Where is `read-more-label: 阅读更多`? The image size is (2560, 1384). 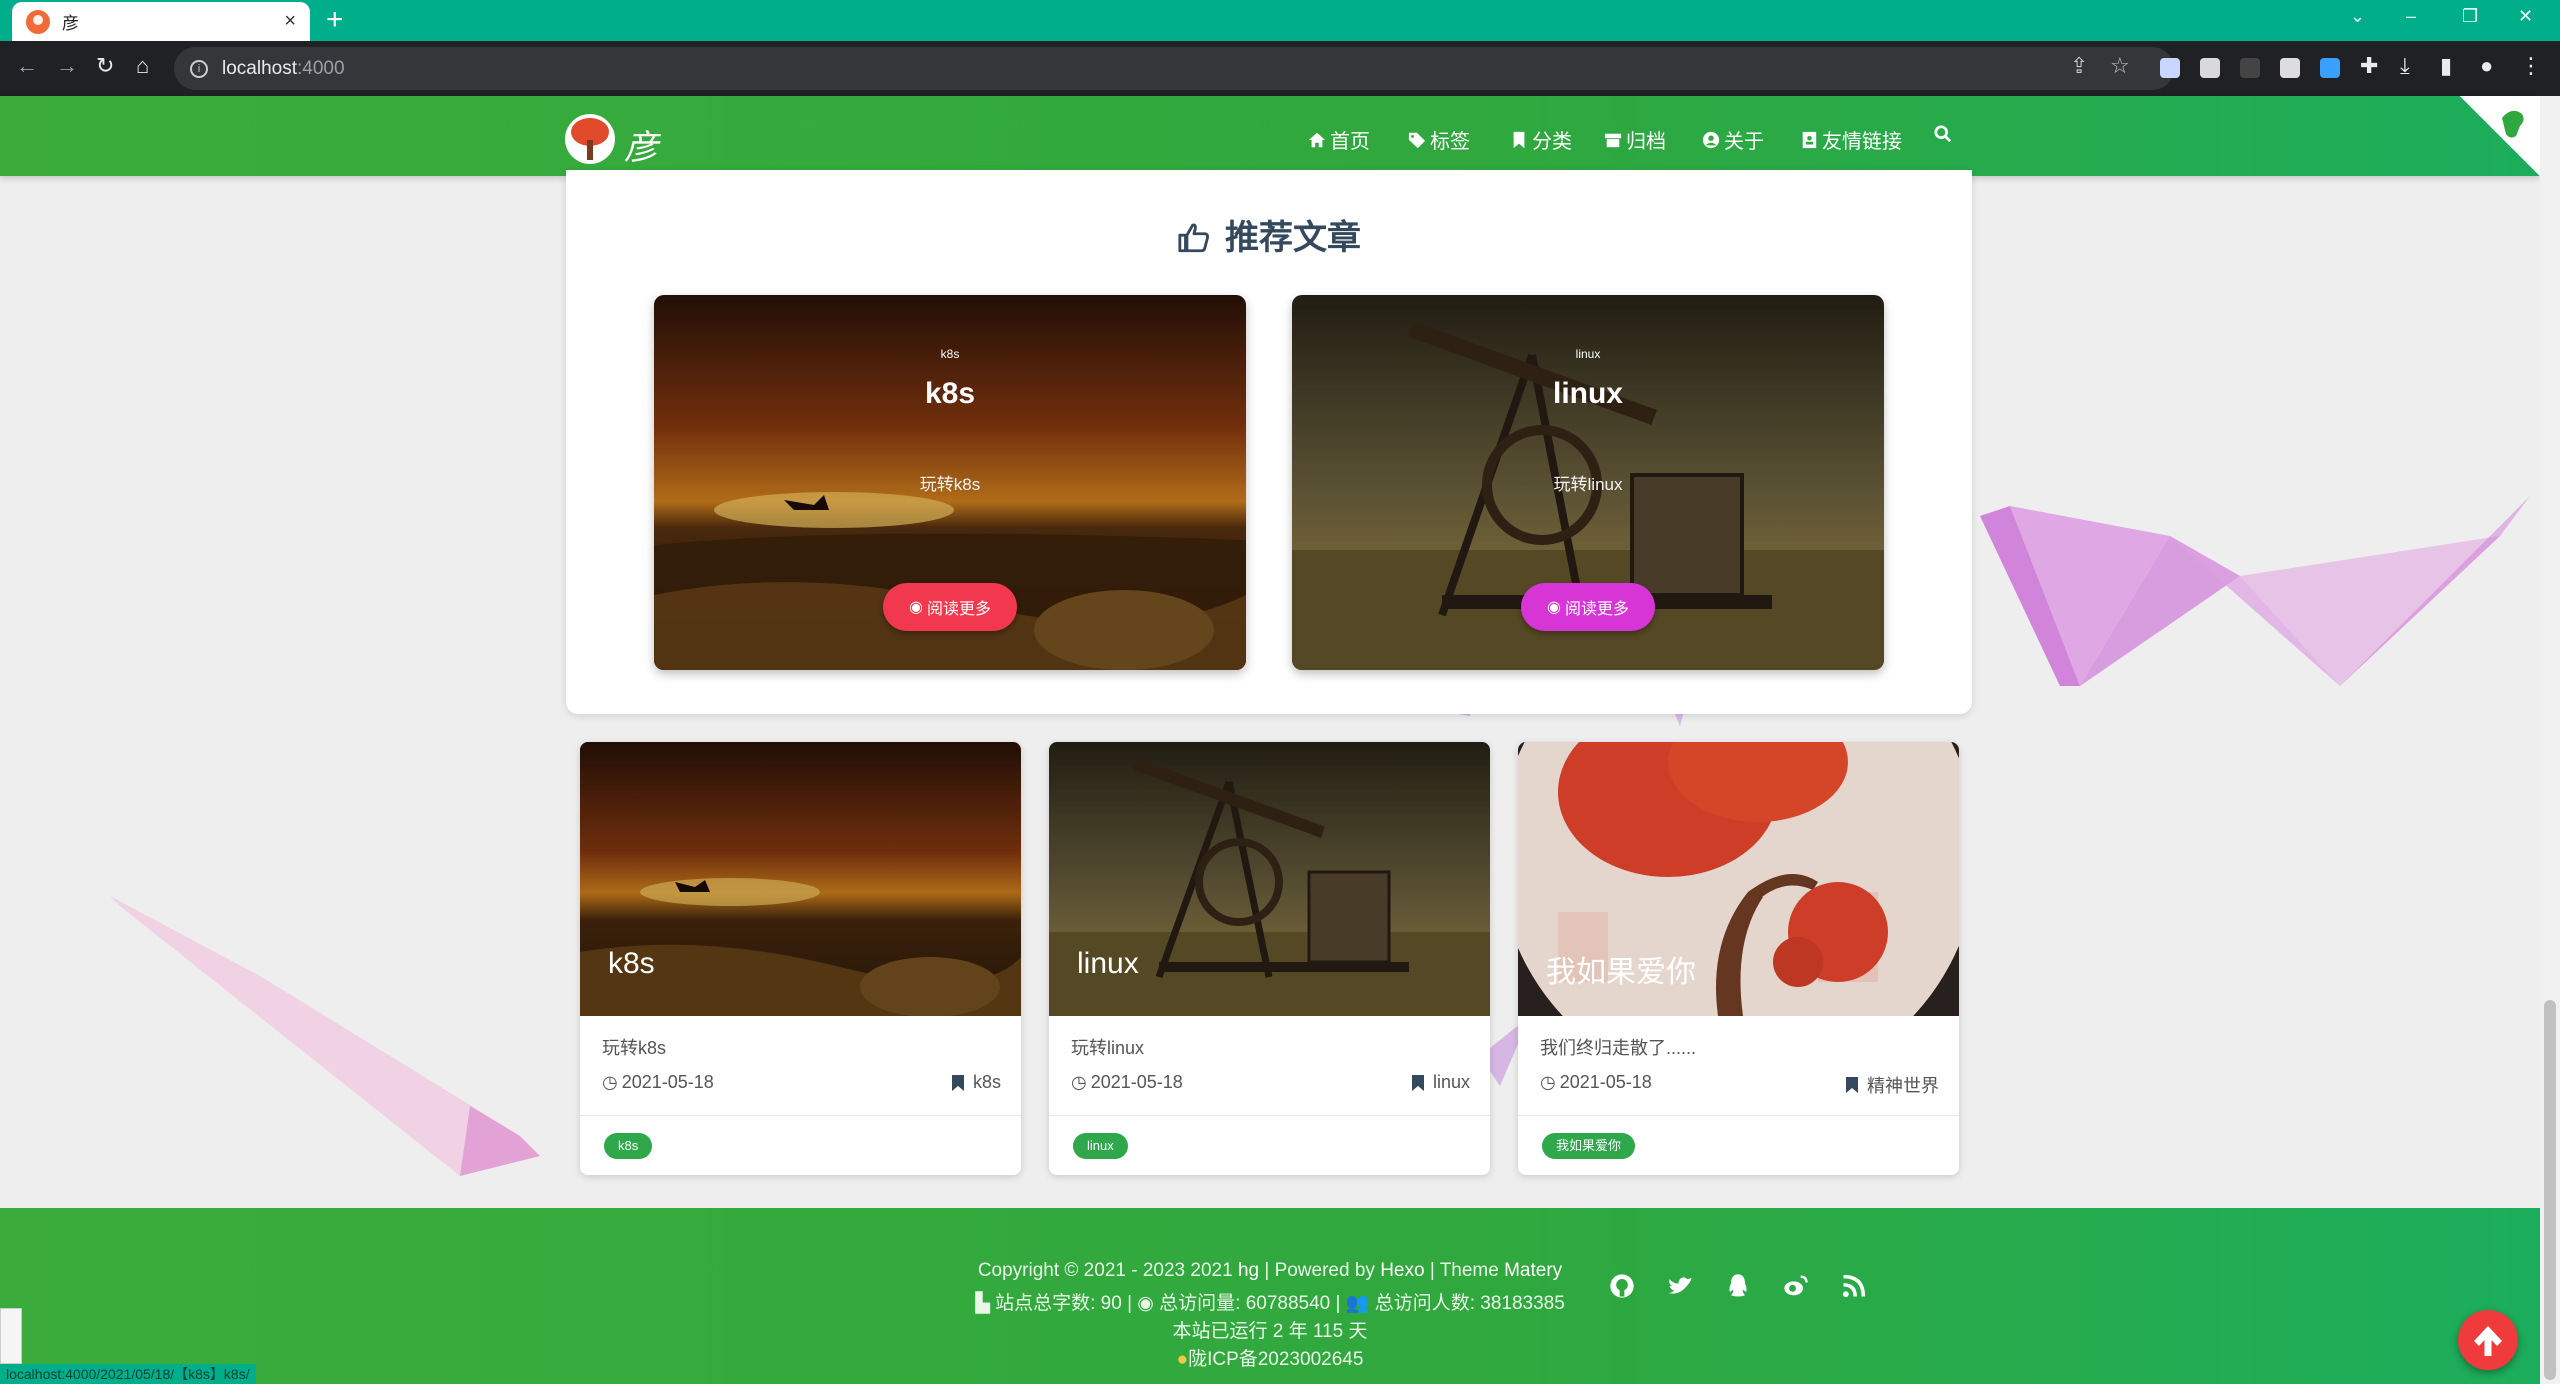
read-more-label: 阅读更多 is located at coordinates (958, 609).